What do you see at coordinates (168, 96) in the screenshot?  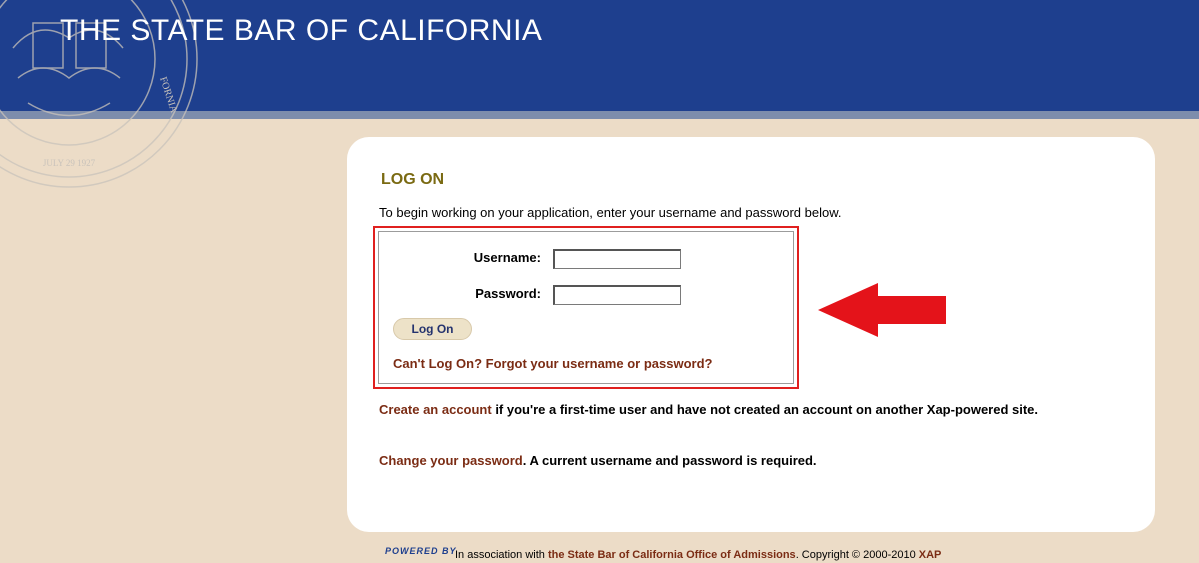 I see `seal-name-text: FORNIA` at bounding box center [168, 96].